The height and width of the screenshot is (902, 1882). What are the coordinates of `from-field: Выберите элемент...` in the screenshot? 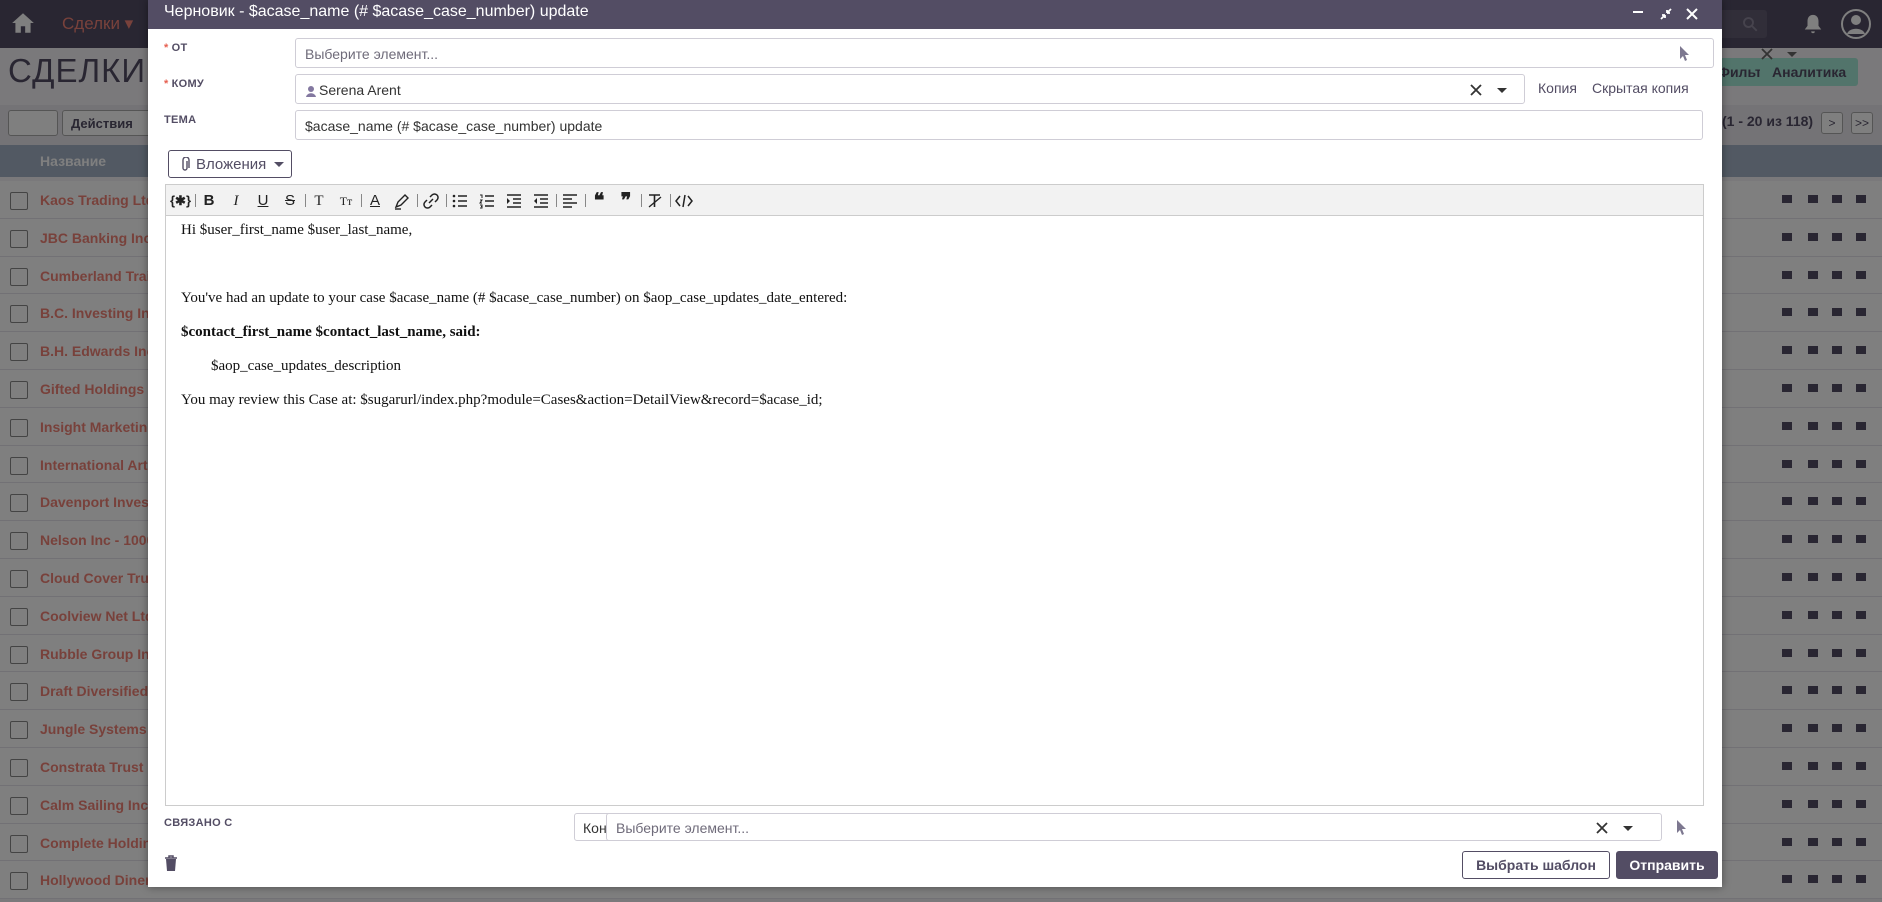 It's located at (1046, 53).